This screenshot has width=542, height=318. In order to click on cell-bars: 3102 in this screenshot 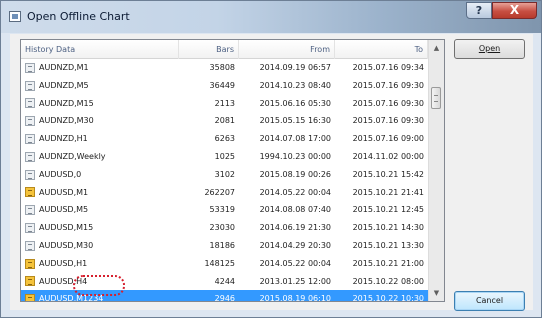, I will do `click(224, 174)`.